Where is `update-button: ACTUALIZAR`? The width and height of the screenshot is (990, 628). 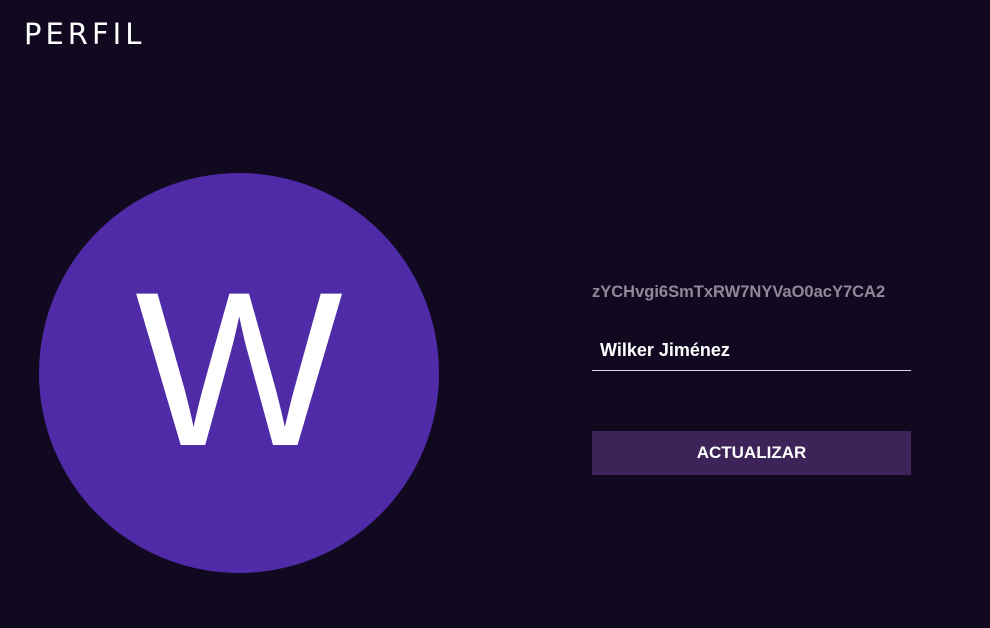
update-button: ACTUALIZAR is located at coordinates (751, 453).